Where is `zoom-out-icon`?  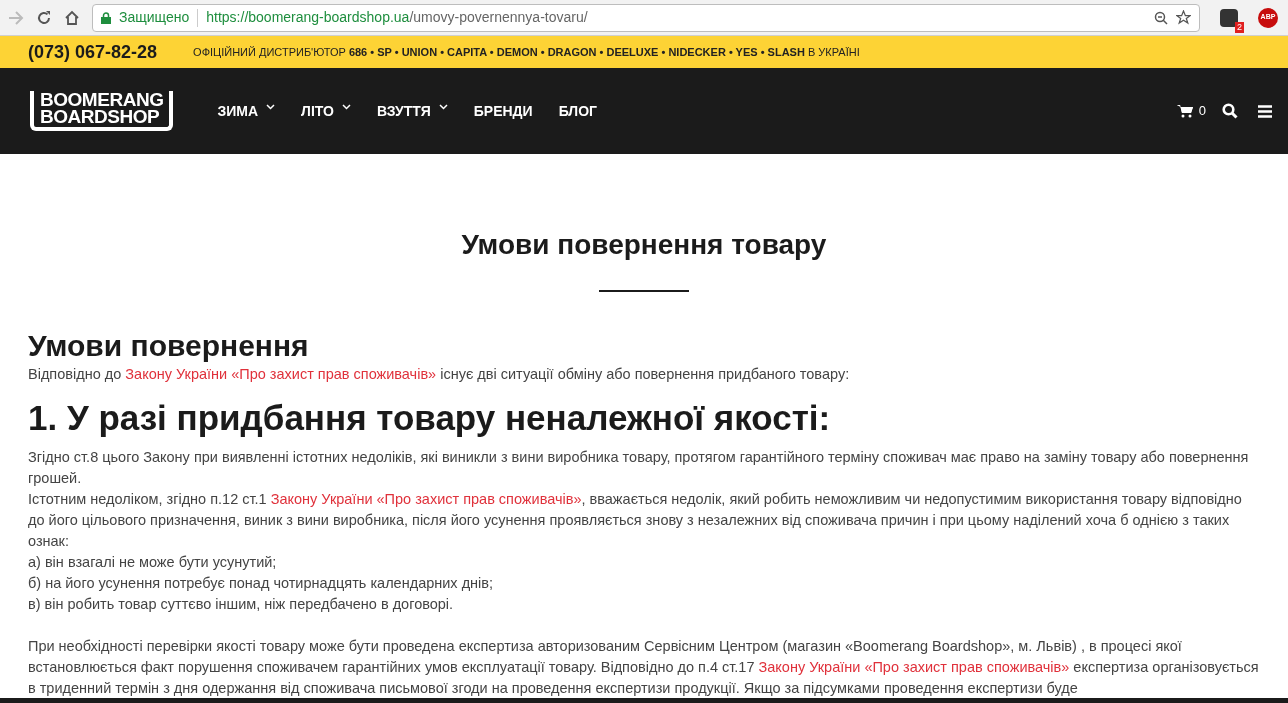 zoom-out-icon is located at coordinates (1161, 17).